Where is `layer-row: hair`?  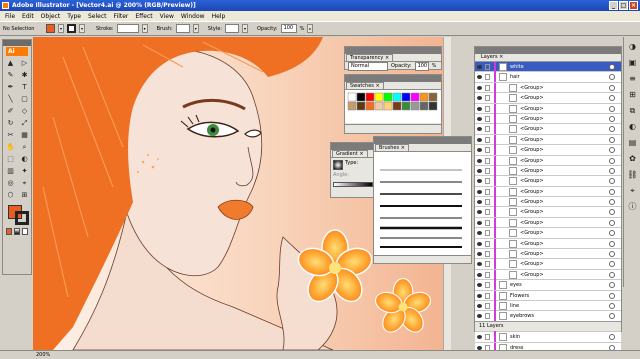 layer-row: hair is located at coordinates (548, 77).